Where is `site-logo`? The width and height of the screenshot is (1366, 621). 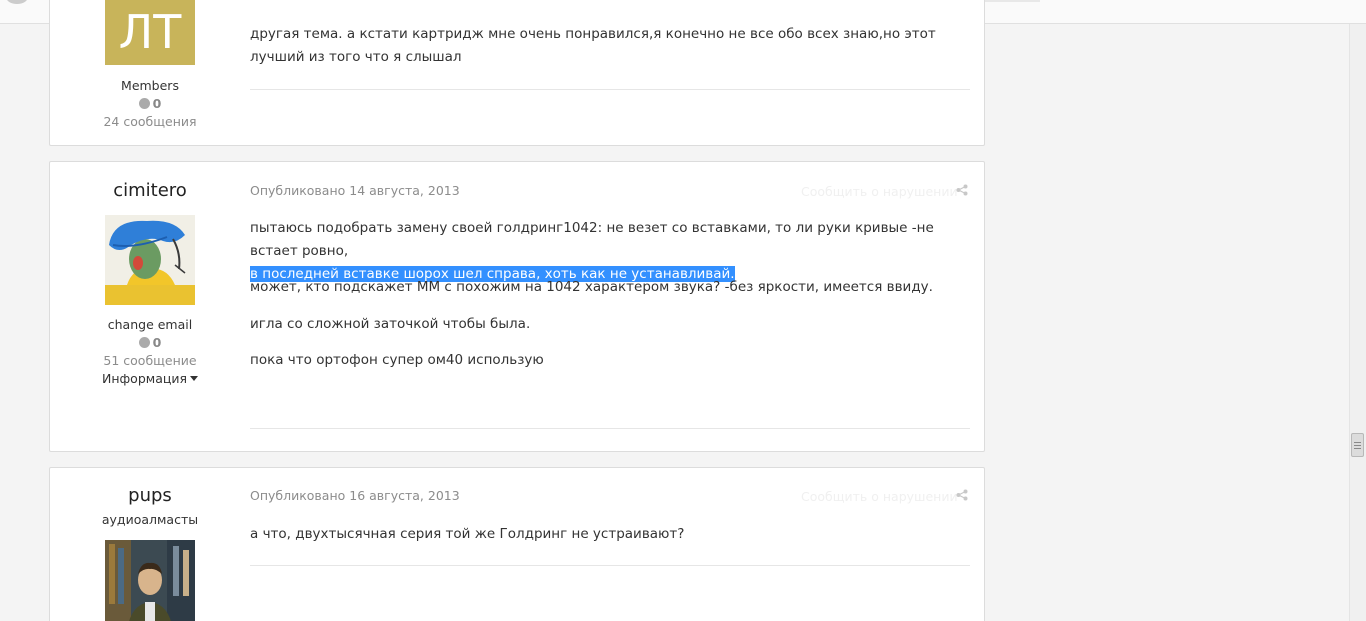
site-logo is located at coordinates (17, 2).